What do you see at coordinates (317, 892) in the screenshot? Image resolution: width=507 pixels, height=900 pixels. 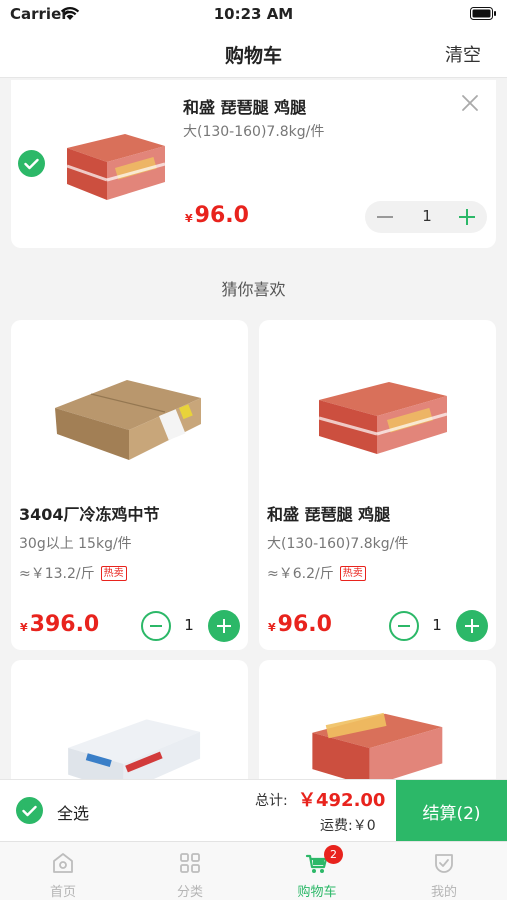 I see `tab-label: 购物车` at bounding box center [317, 892].